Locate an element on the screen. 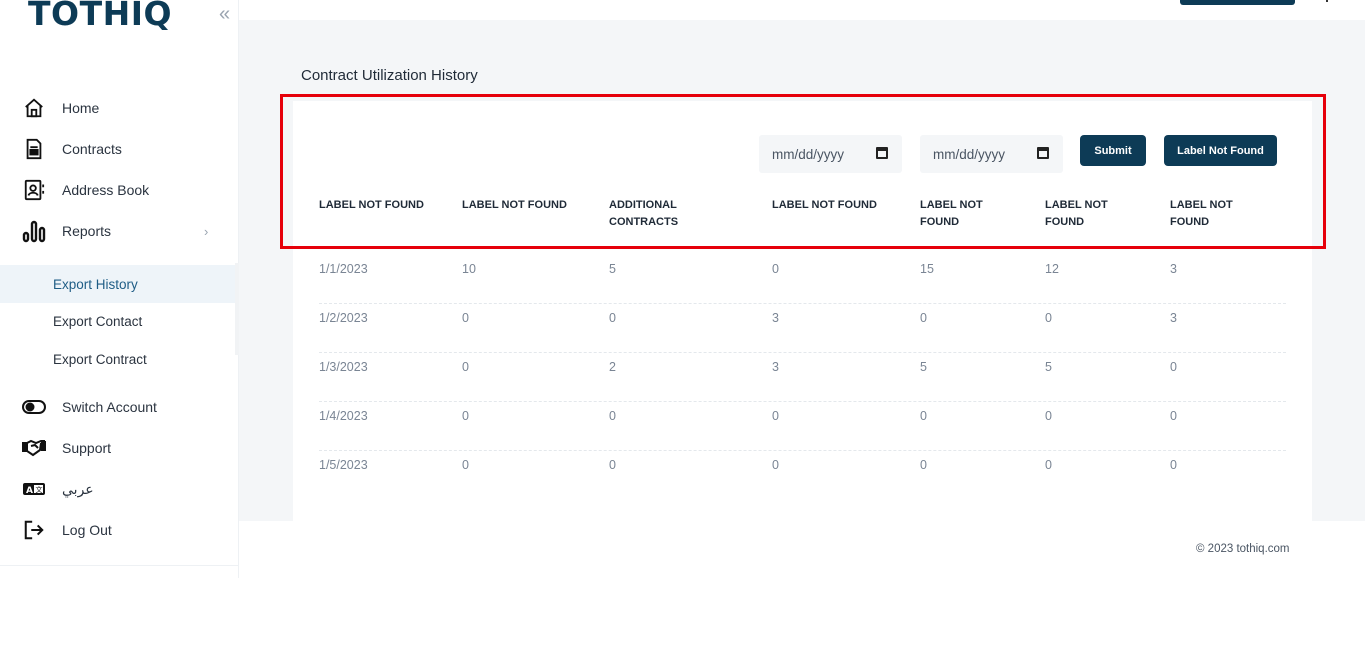 This screenshot has height=668, width=1365. sidebar-subitem-export-contact: Export Contact is located at coordinates (117, 321).